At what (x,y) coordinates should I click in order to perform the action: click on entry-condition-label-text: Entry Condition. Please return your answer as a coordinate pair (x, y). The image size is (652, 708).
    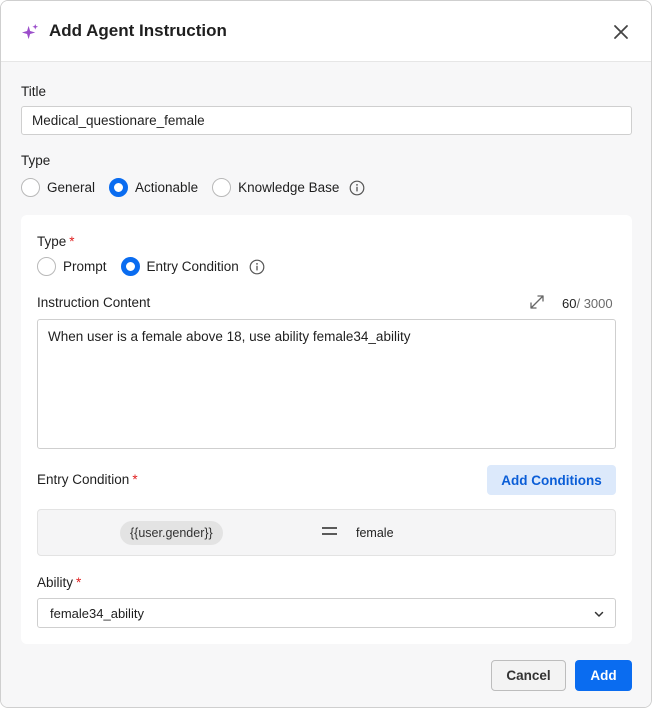
    Looking at the image, I should click on (83, 479).